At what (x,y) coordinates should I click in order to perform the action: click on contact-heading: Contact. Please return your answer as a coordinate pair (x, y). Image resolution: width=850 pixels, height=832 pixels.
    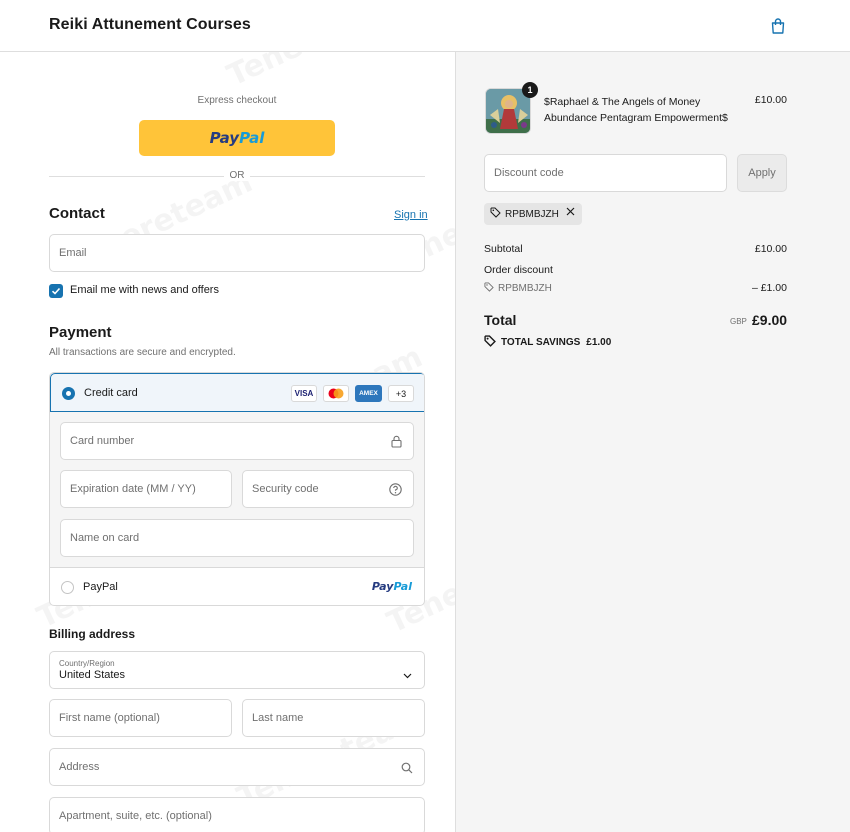
    Looking at the image, I should click on (77, 213).